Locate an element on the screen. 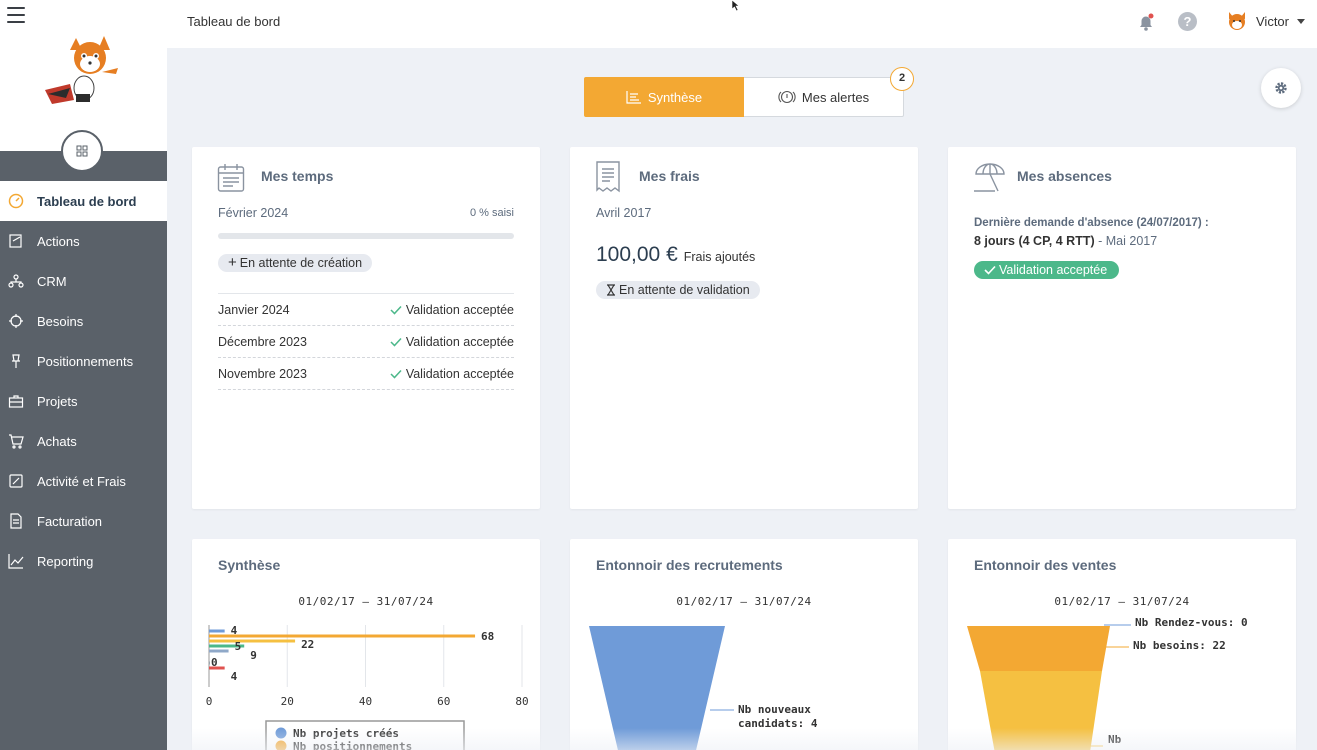 The width and height of the screenshot is (1317, 750). chart-date-range: 01/02/17 – 31/07/24 is located at coordinates (744, 601).